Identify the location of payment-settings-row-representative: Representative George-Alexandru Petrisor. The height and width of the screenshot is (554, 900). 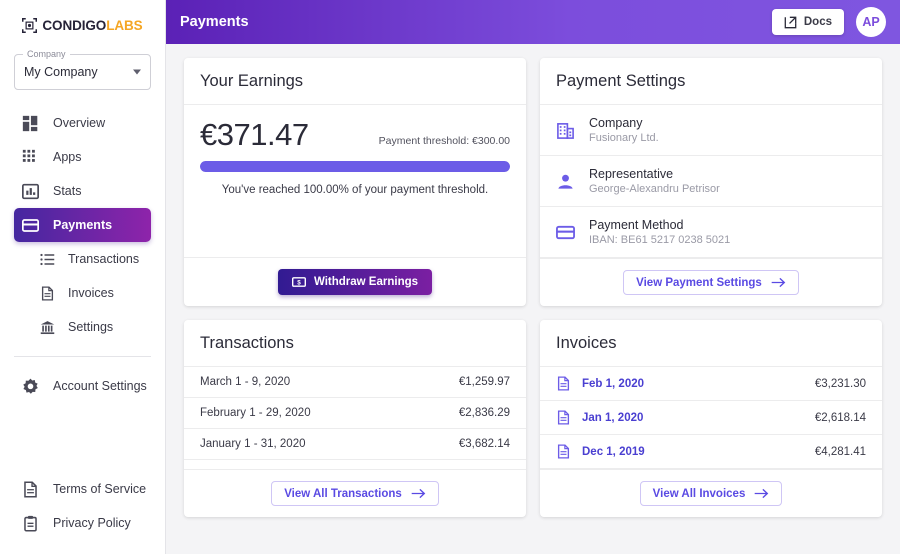
(711, 181).